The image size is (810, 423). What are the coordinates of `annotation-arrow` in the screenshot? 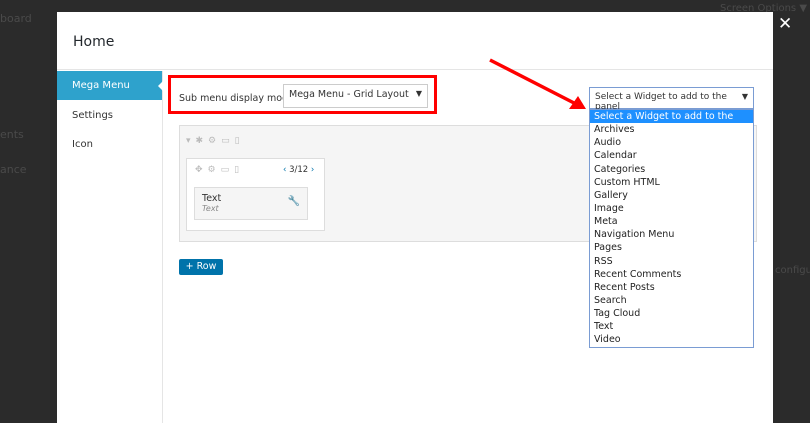 It's located at (537, 83).